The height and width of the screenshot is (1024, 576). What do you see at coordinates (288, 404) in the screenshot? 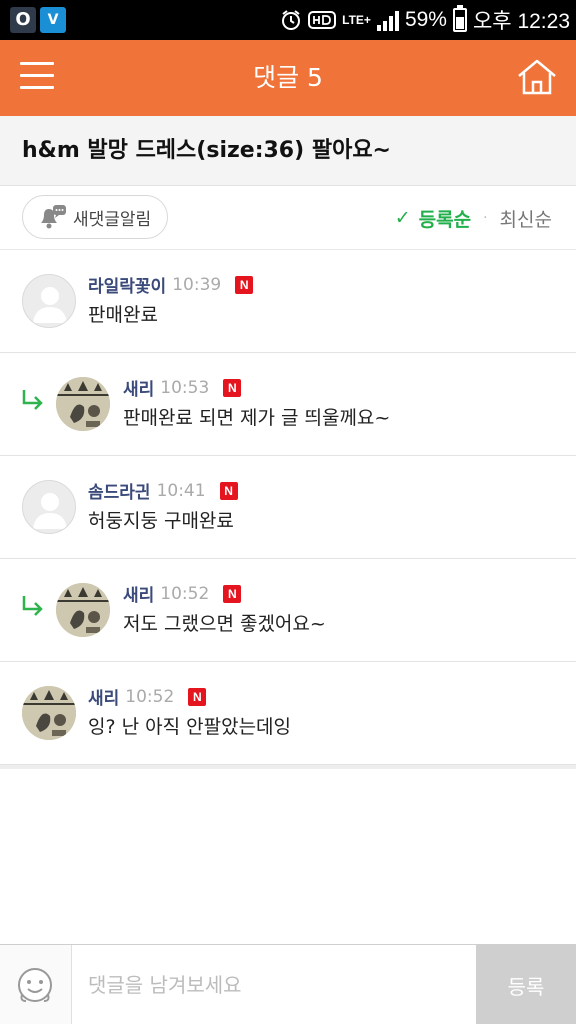
I see `comment-item: 새리 10:53 N 판매완료 되면 제가 글 띄울께요~` at bounding box center [288, 404].